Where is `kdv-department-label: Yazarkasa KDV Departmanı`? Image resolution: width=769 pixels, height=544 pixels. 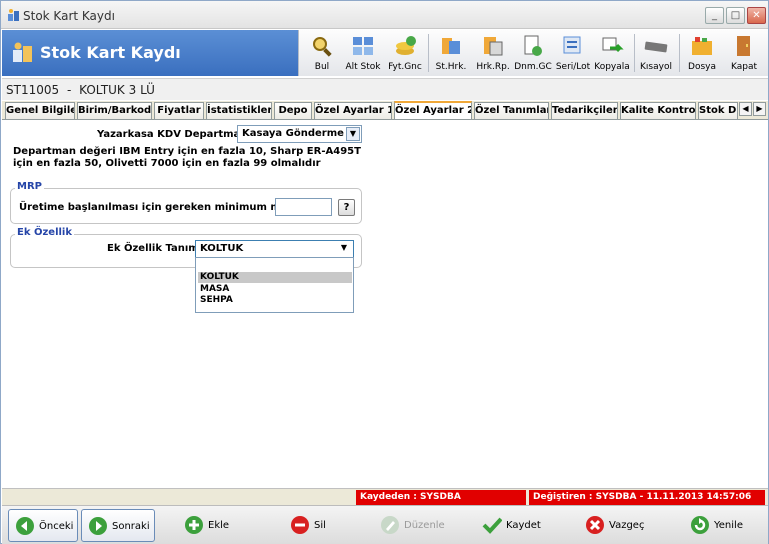
kdv-department-label: Yazarkasa KDV Departmanı is located at coordinates (174, 134).